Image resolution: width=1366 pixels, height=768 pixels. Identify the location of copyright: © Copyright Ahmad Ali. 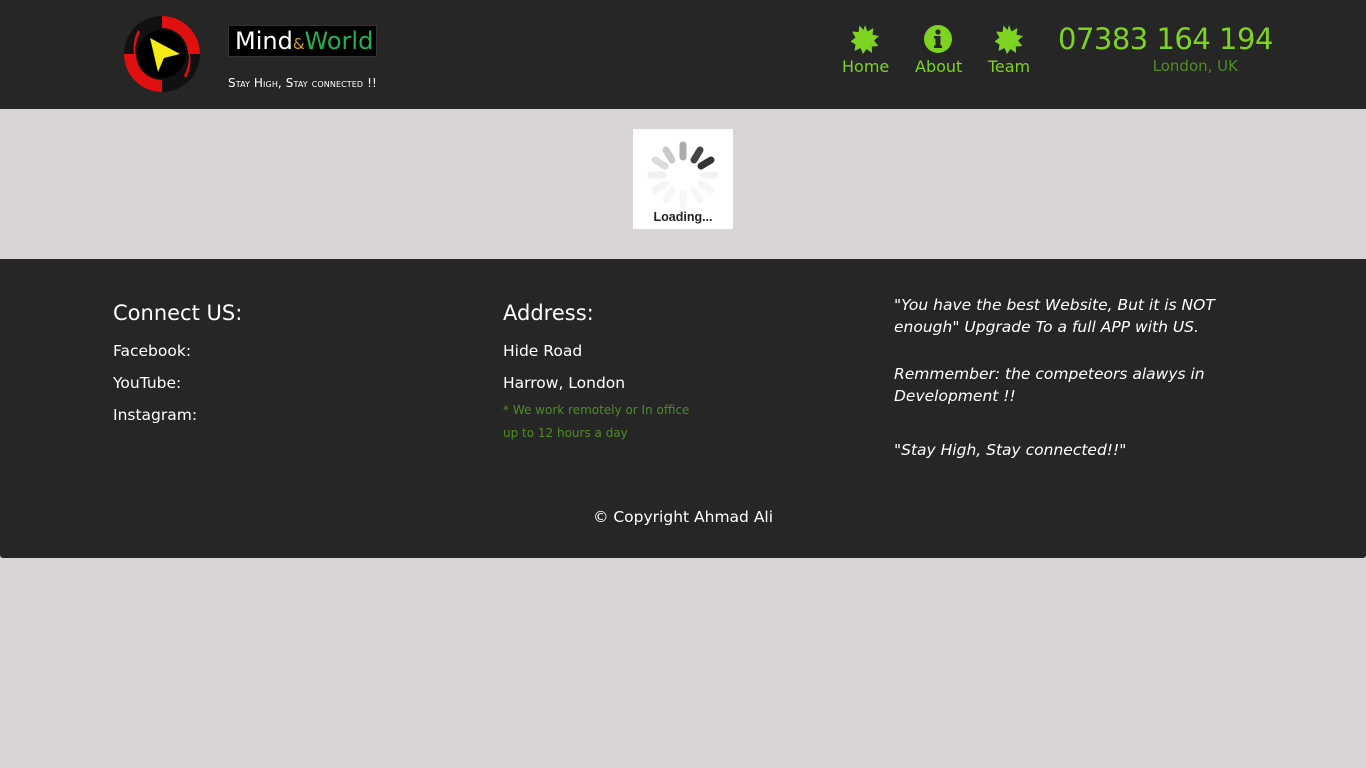
(683, 517).